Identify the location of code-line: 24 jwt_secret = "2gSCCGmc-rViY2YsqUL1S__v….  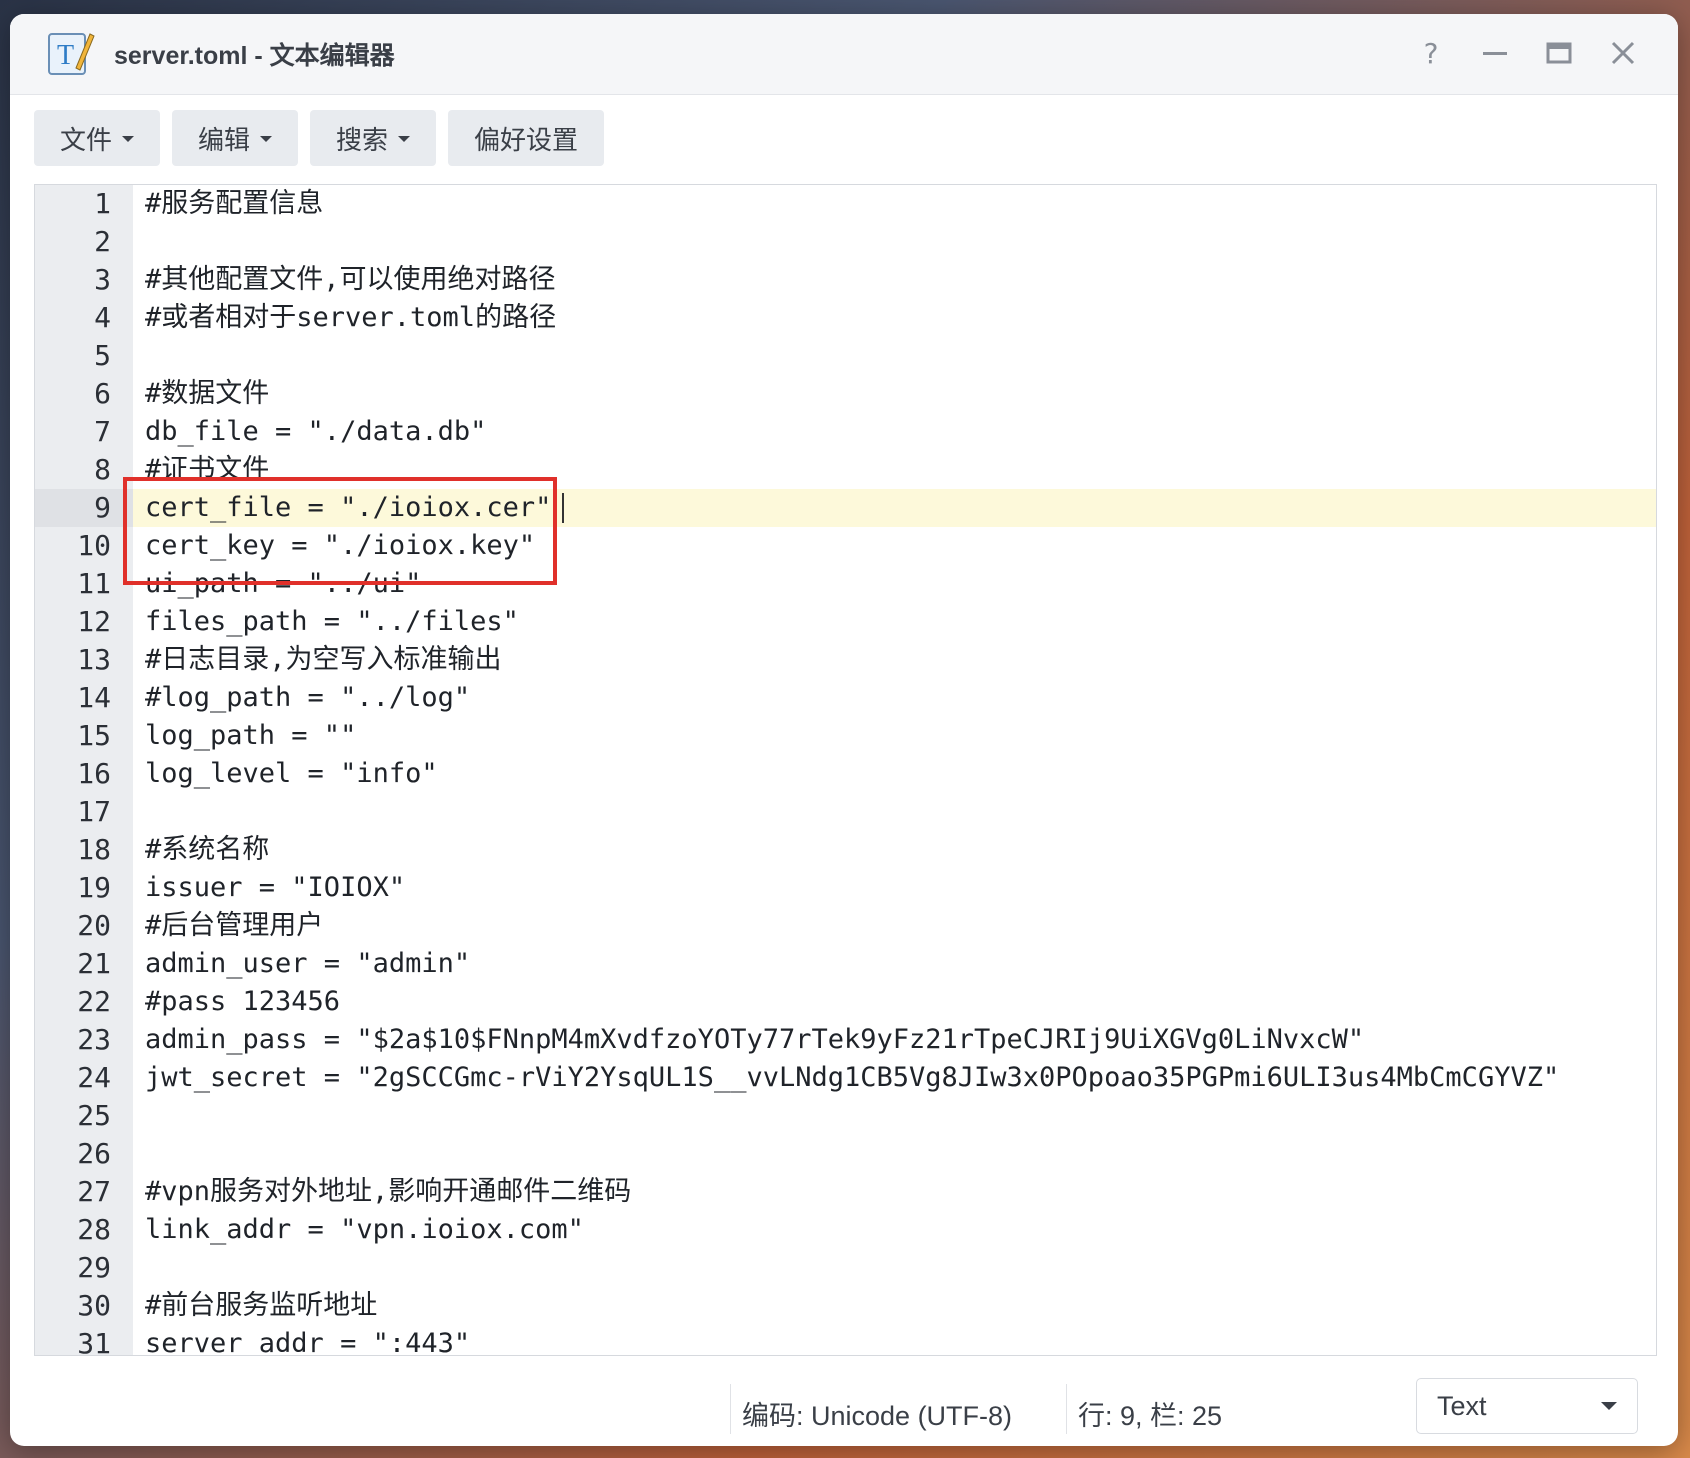
(845, 1078).